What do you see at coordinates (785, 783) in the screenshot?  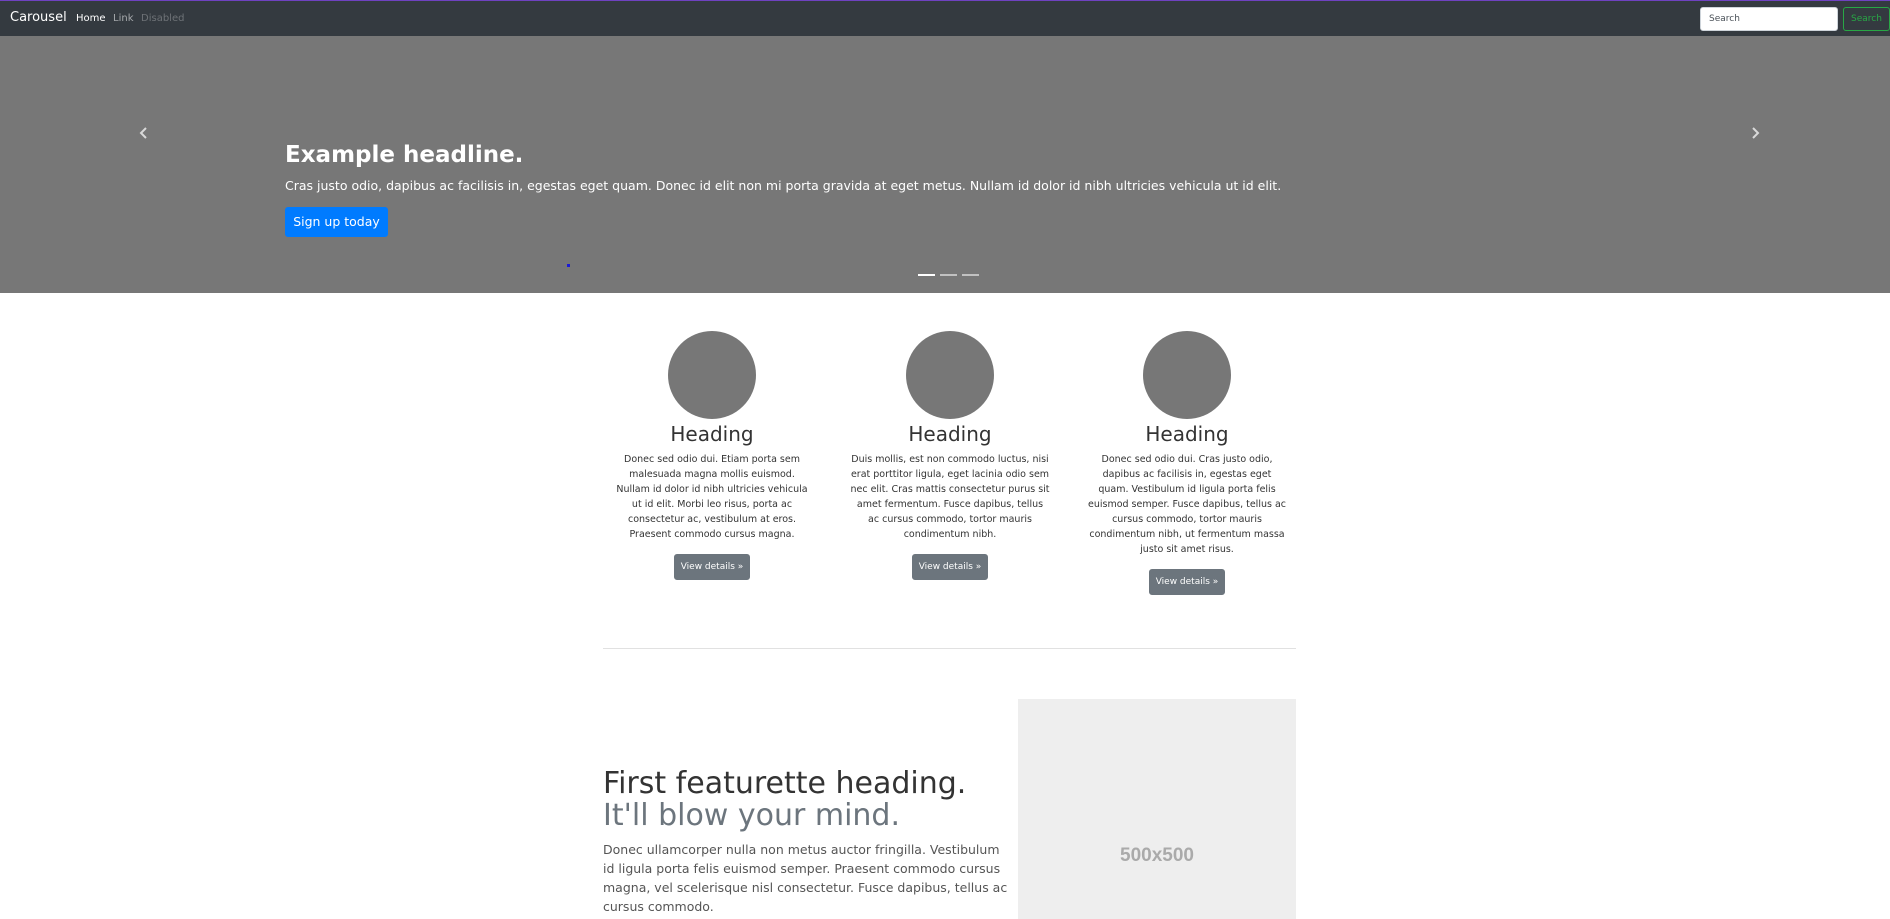 I see `featurette-heading-main: First featurette heading.` at bounding box center [785, 783].